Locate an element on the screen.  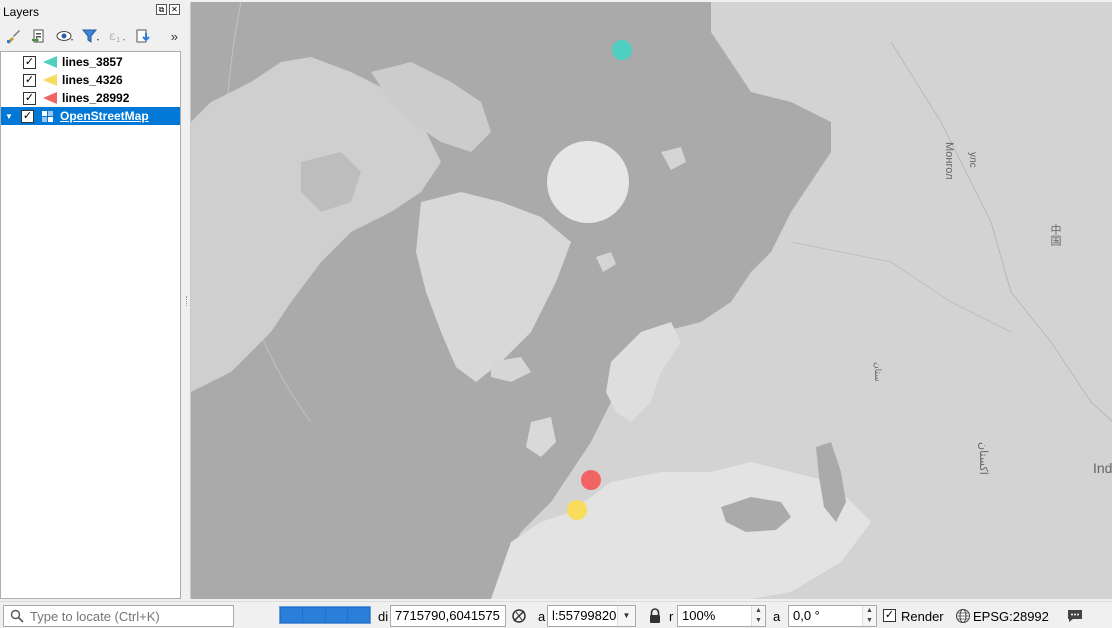
layer-name: lines_3857 is located at coordinates (92, 62).